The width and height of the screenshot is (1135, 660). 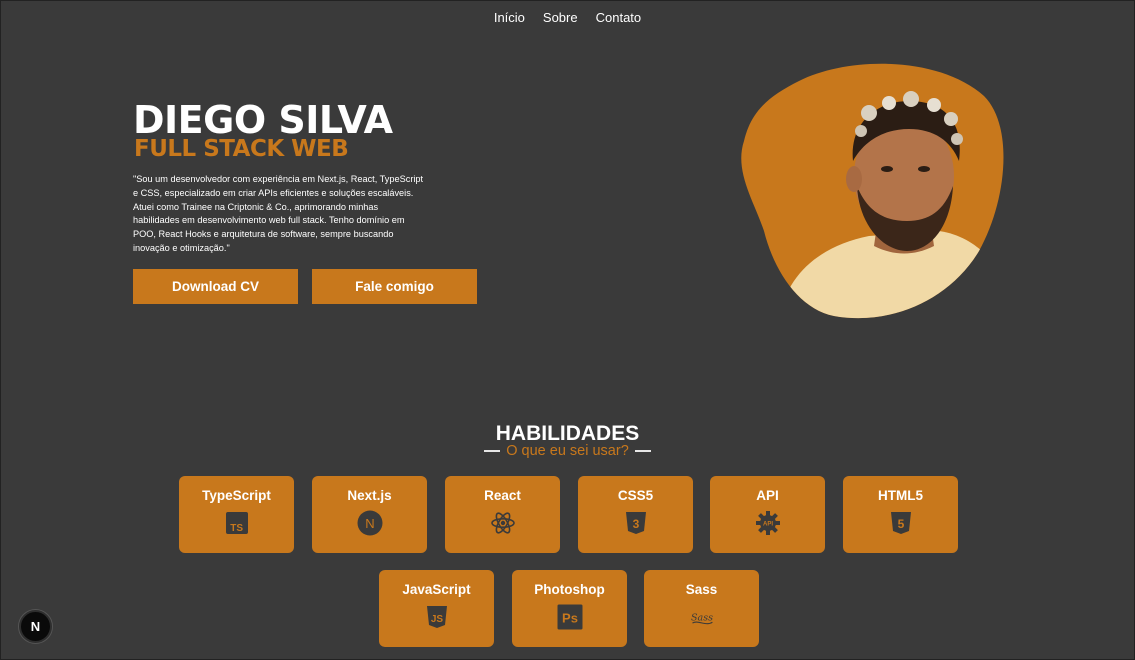 I want to click on skills-subtitle: O que eu sei usar?, so click(x=567, y=451).